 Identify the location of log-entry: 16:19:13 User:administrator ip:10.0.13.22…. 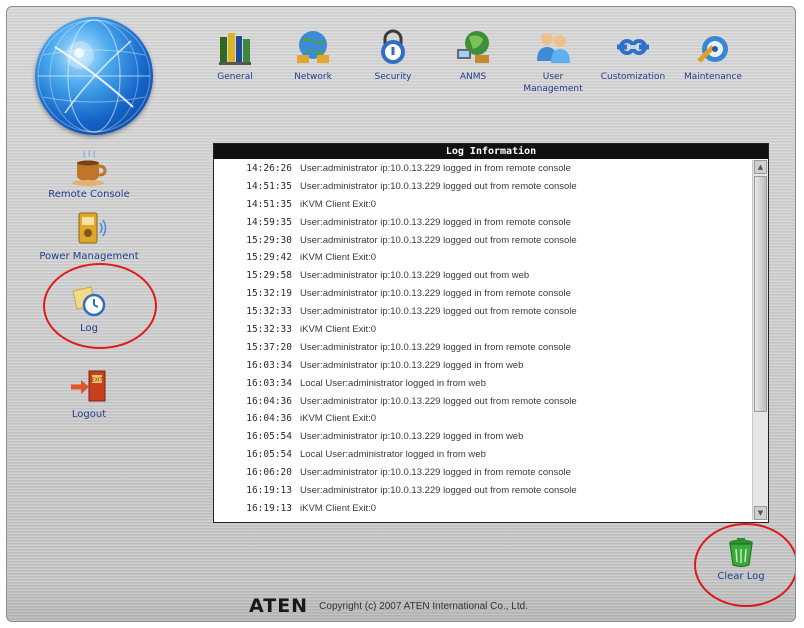
(483, 491).